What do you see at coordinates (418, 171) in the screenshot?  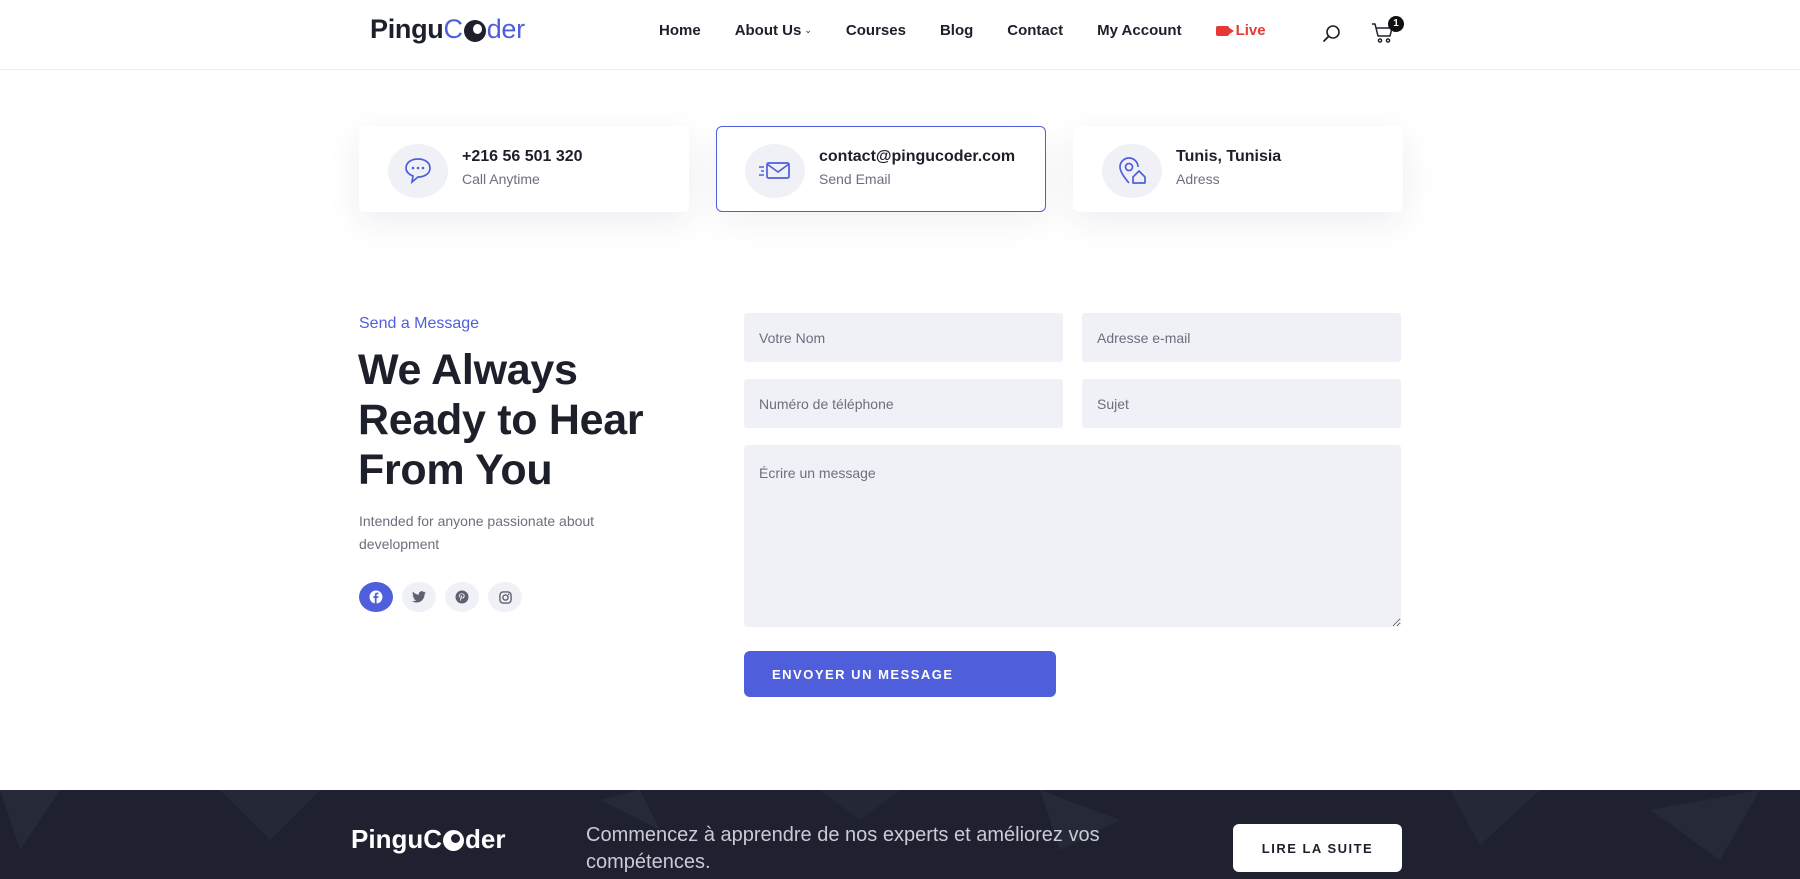 I see `chat-bubble-icon` at bounding box center [418, 171].